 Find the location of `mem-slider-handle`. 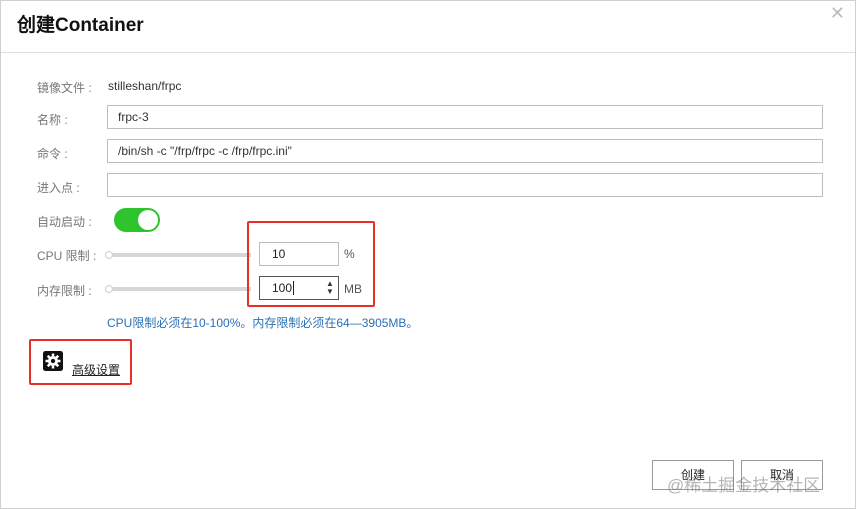

mem-slider-handle is located at coordinates (109, 289).